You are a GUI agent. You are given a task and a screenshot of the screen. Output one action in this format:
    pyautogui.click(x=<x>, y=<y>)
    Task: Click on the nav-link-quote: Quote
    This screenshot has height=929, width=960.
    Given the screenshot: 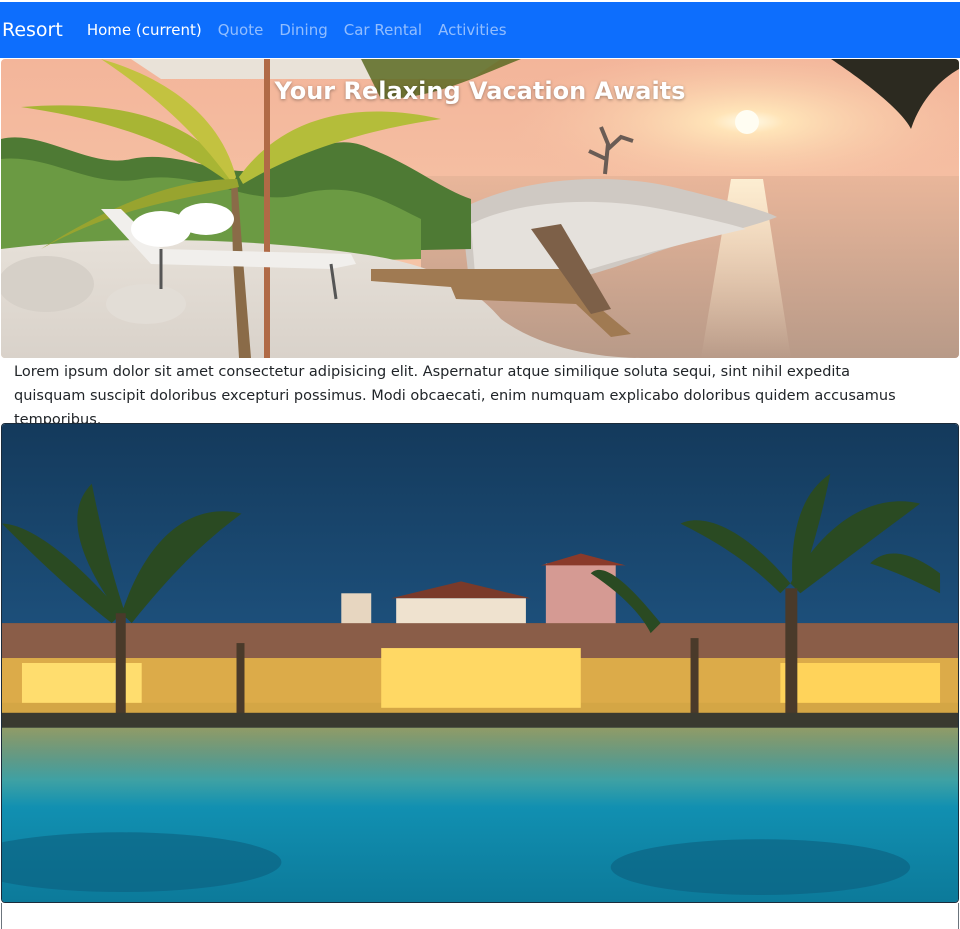 What is the action you would take?
    pyautogui.click(x=241, y=30)
    